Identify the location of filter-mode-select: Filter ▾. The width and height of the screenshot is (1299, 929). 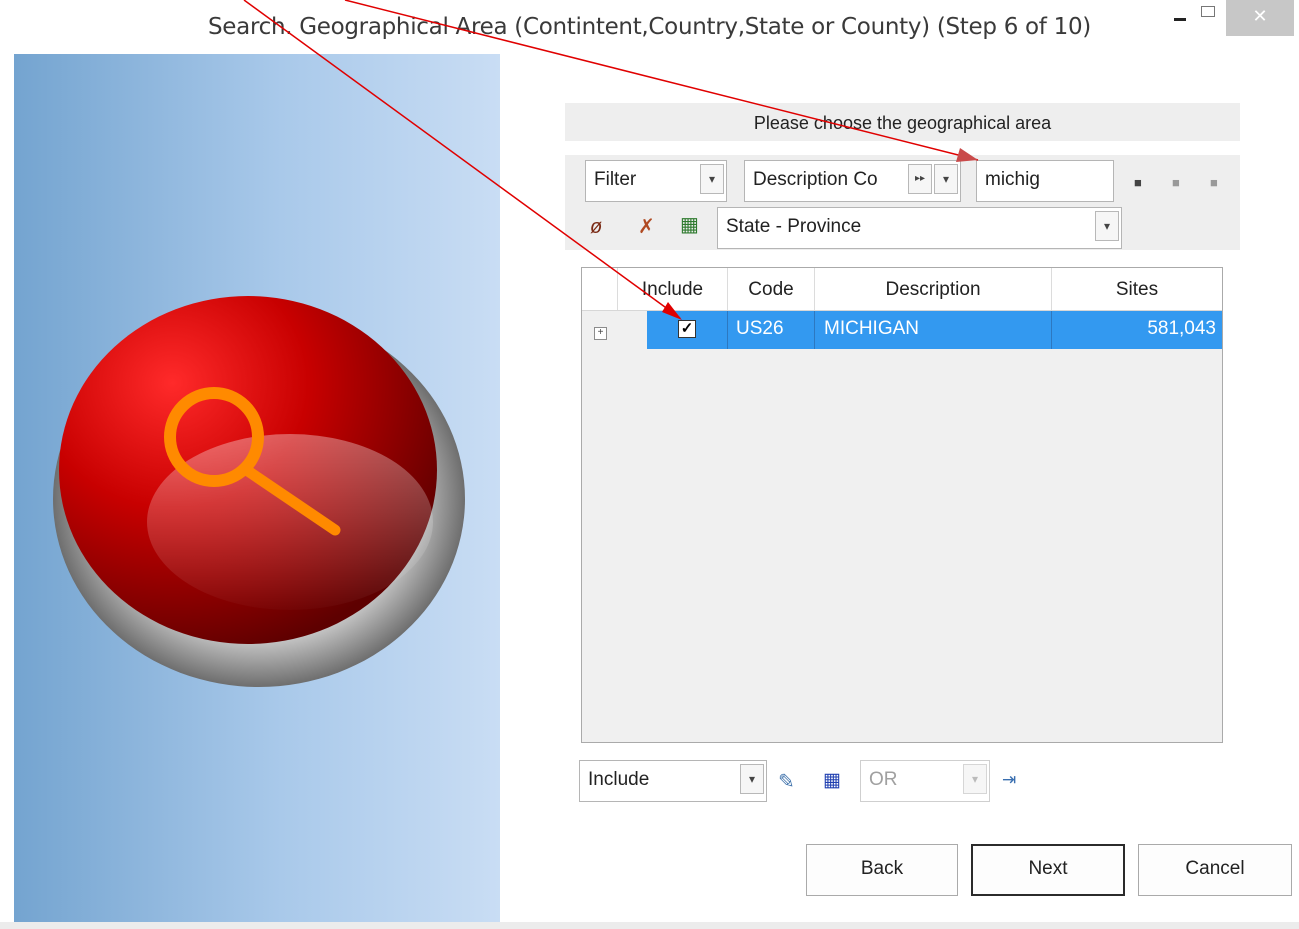
(656, 181).